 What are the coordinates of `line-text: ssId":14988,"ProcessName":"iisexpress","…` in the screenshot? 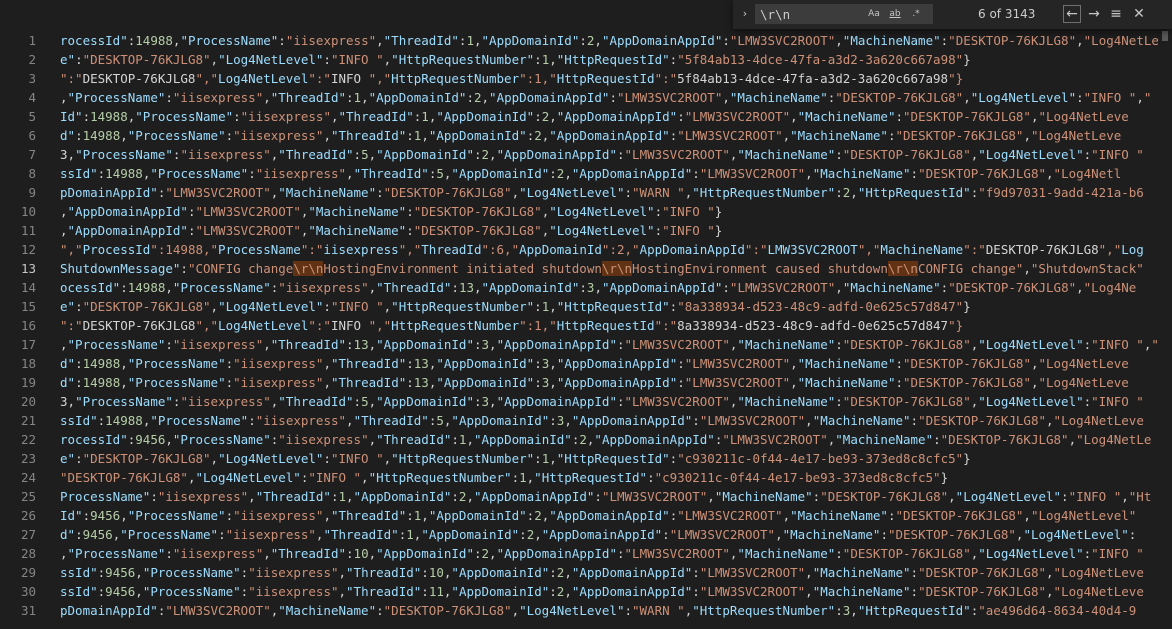 It's located at (602, 420).